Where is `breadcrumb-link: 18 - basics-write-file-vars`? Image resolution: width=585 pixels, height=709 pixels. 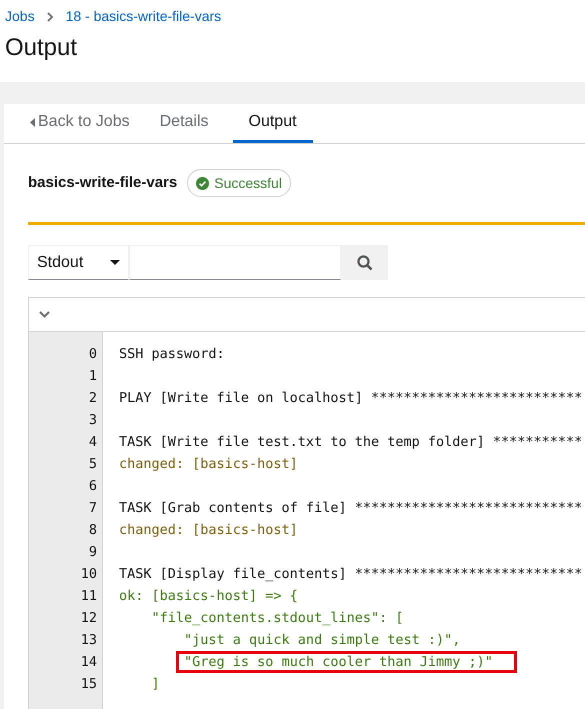
breadcrumb-link: 18 - basics-write-file-vars is located at coordinates (144, 16).